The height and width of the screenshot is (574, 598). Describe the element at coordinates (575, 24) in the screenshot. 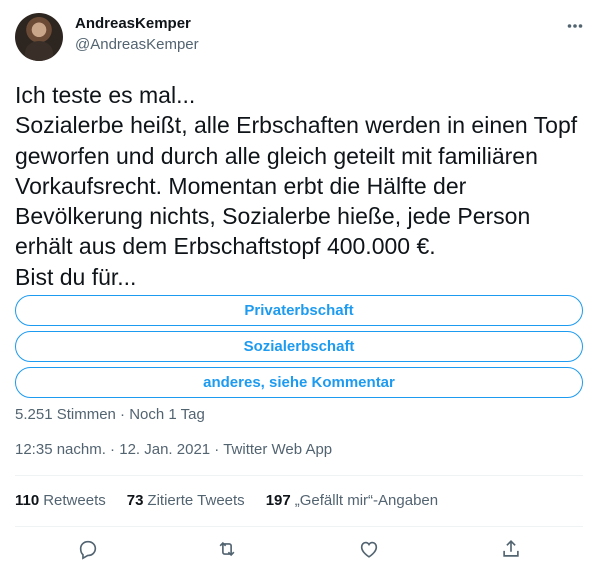

I see `more-icon` at that location.